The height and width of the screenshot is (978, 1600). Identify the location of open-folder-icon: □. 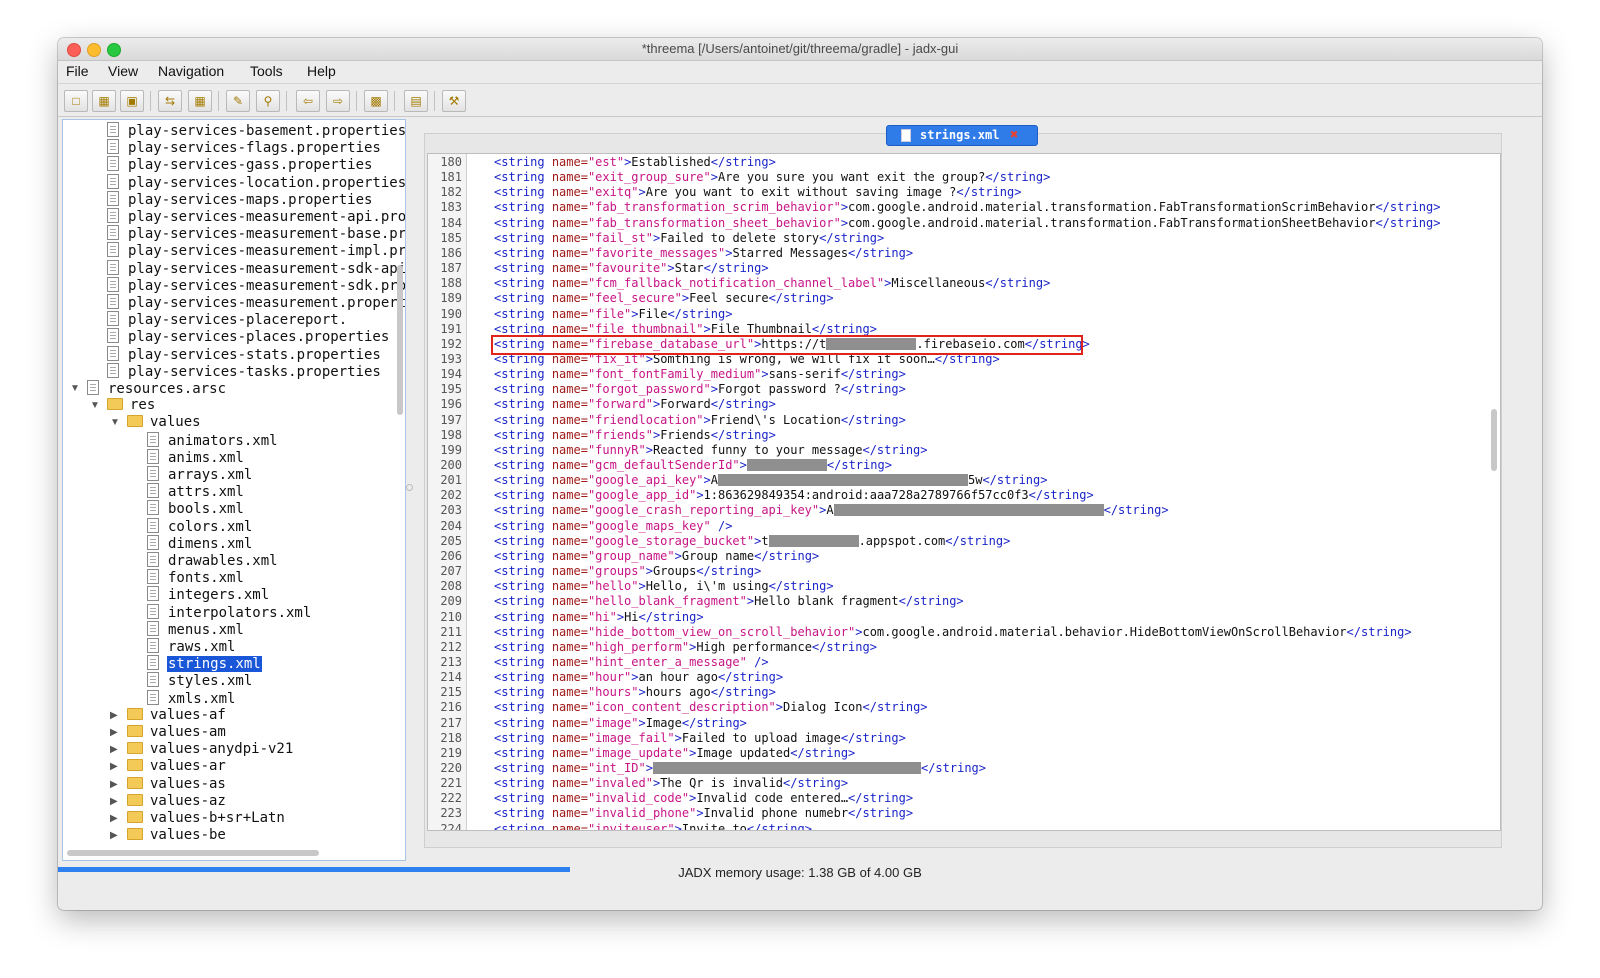
(76, 101).